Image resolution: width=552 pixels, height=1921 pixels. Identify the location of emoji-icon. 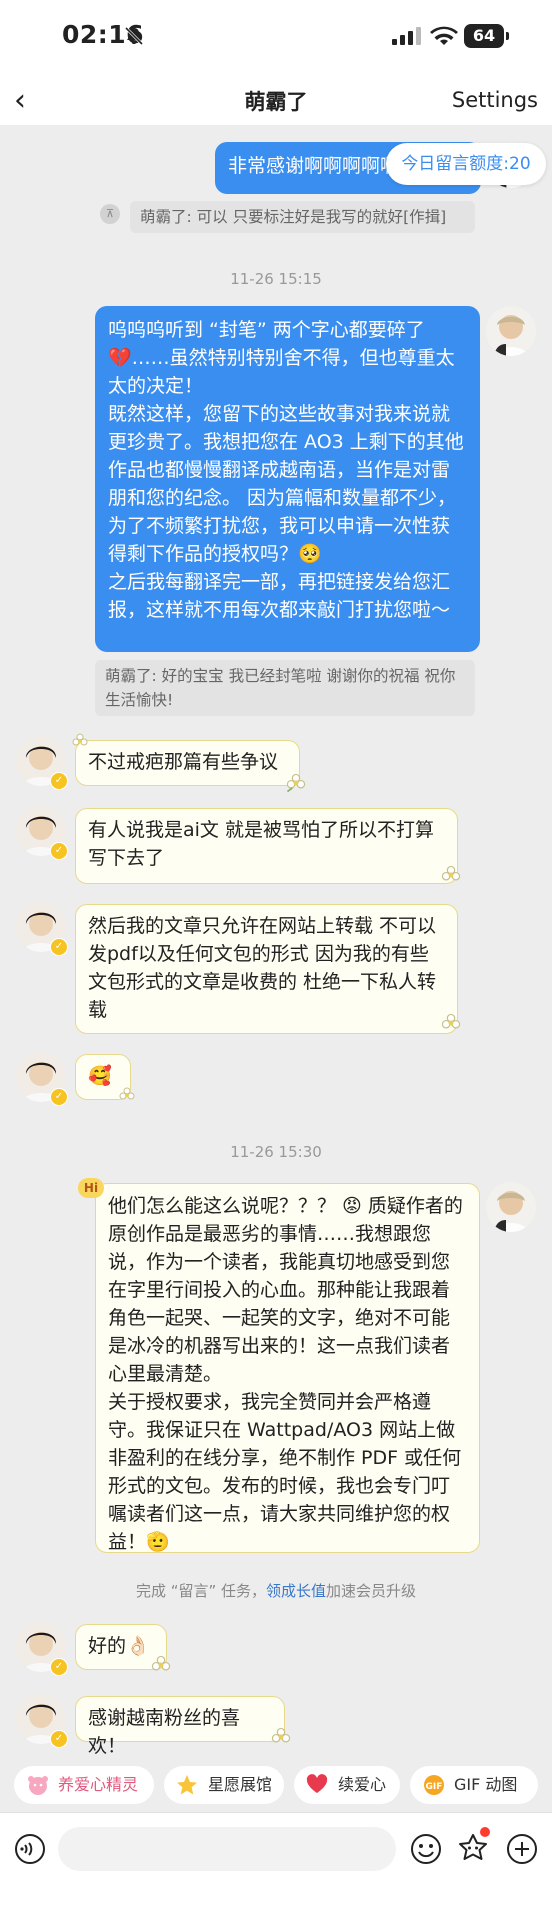
(426, 1849).